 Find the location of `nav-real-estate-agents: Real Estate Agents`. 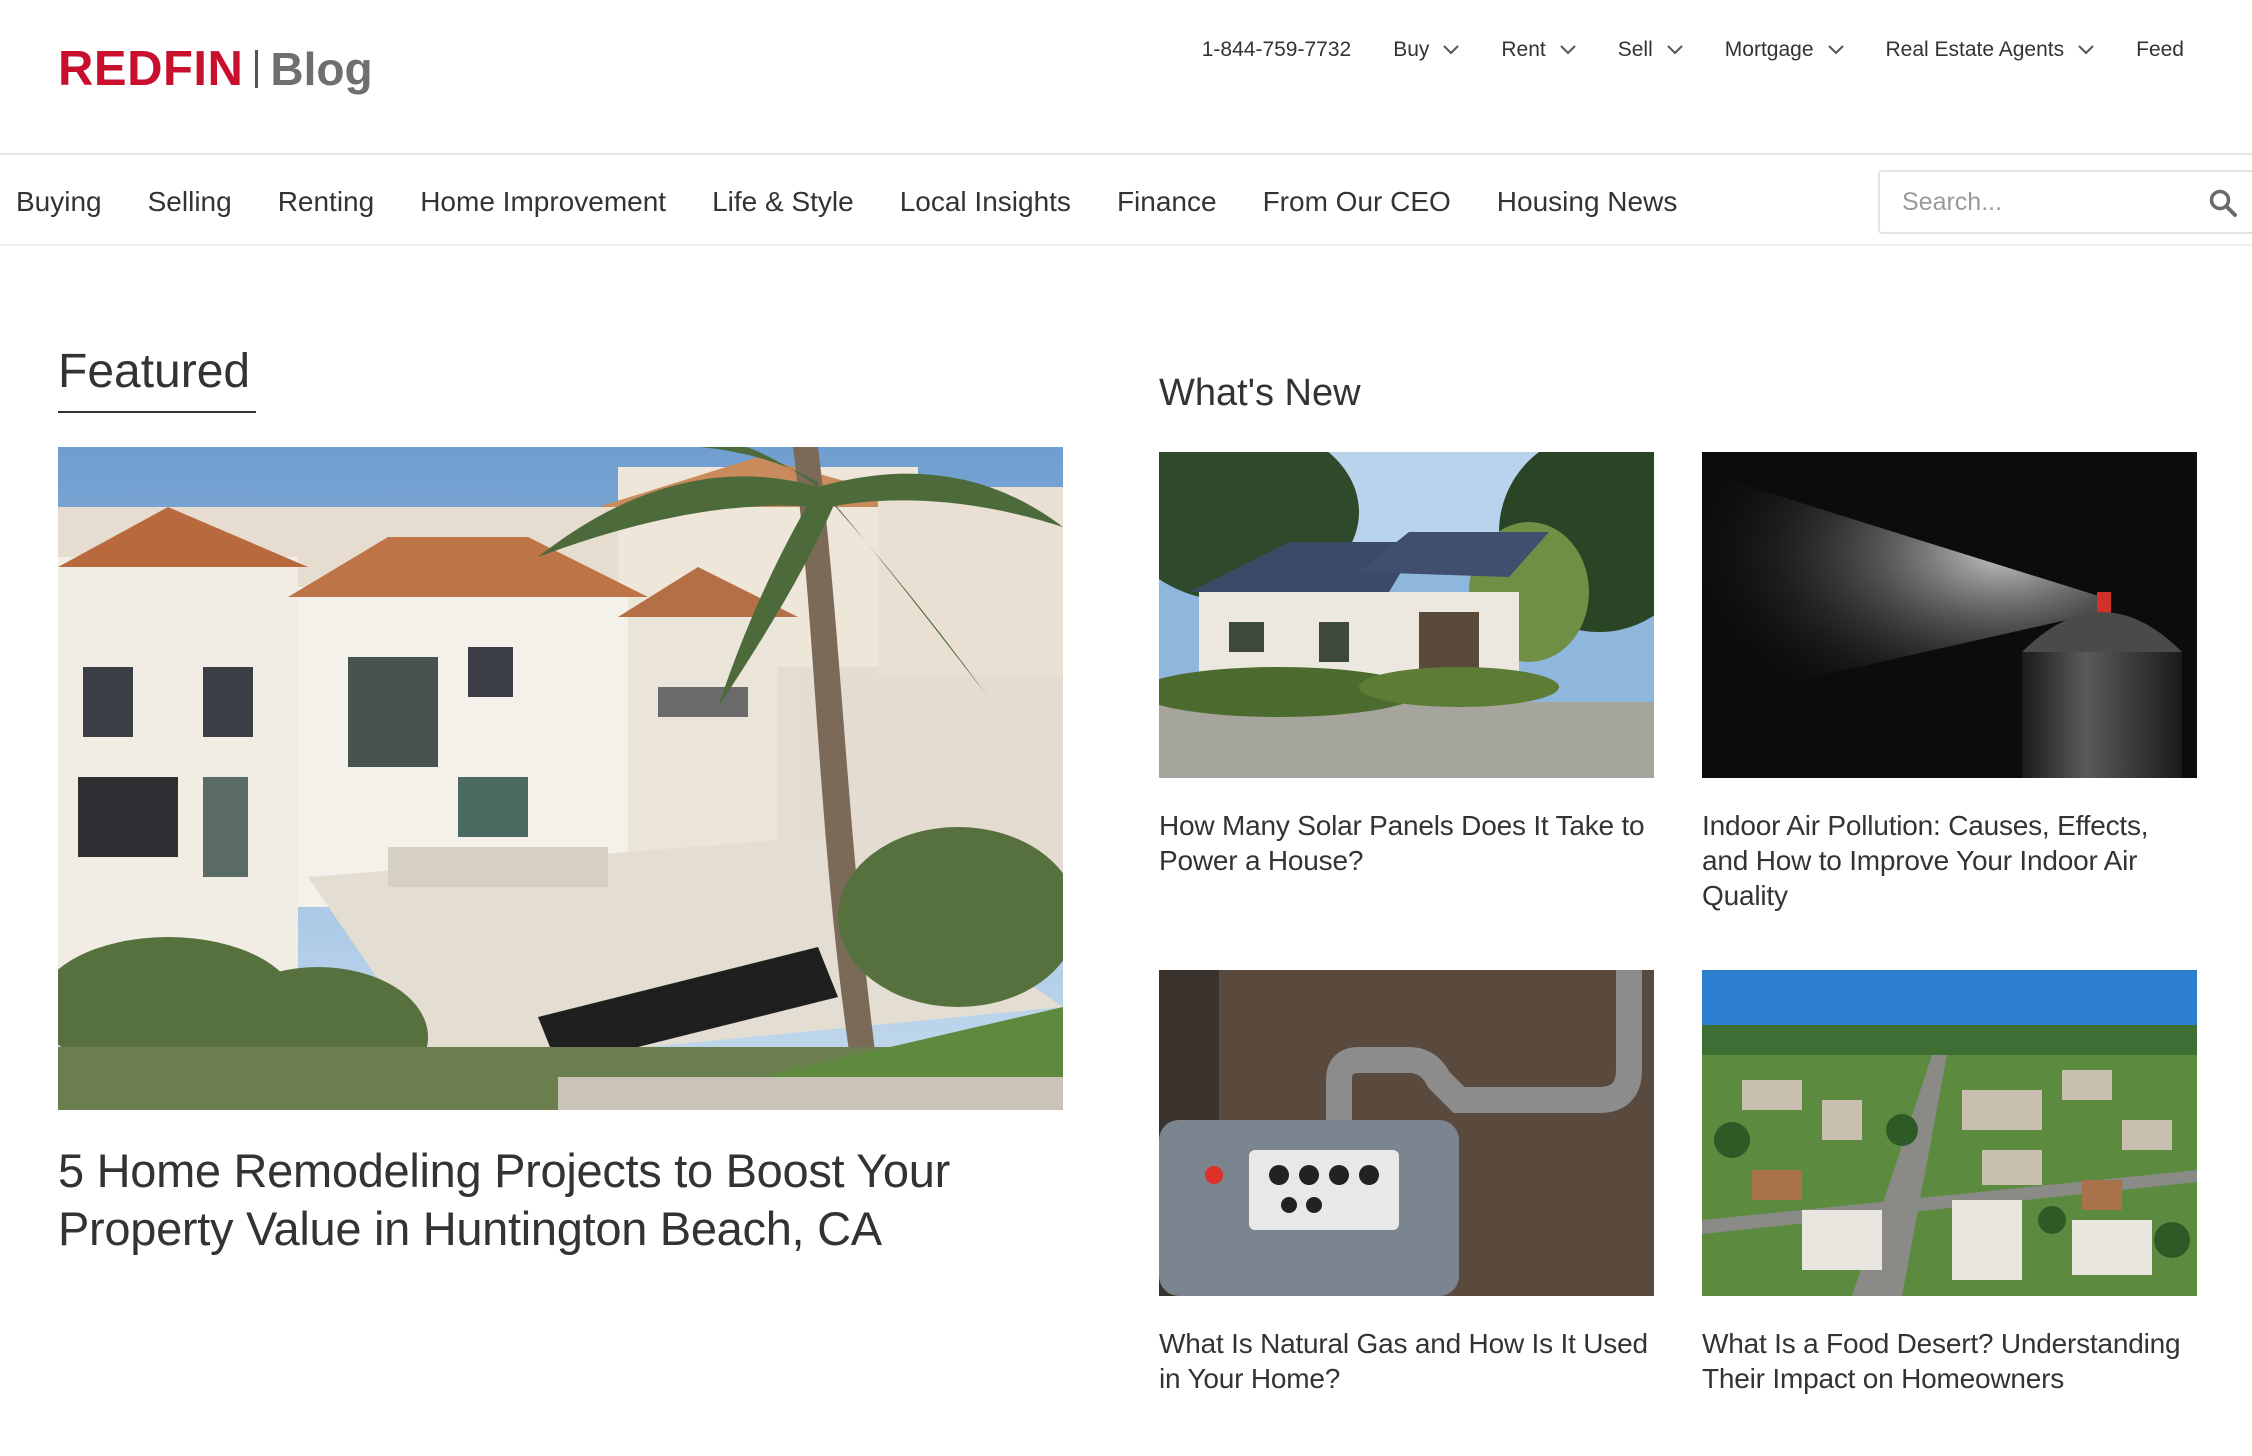

nav-real-estate-agents: Real Estate Agents is located at coordinates (1990, 50).